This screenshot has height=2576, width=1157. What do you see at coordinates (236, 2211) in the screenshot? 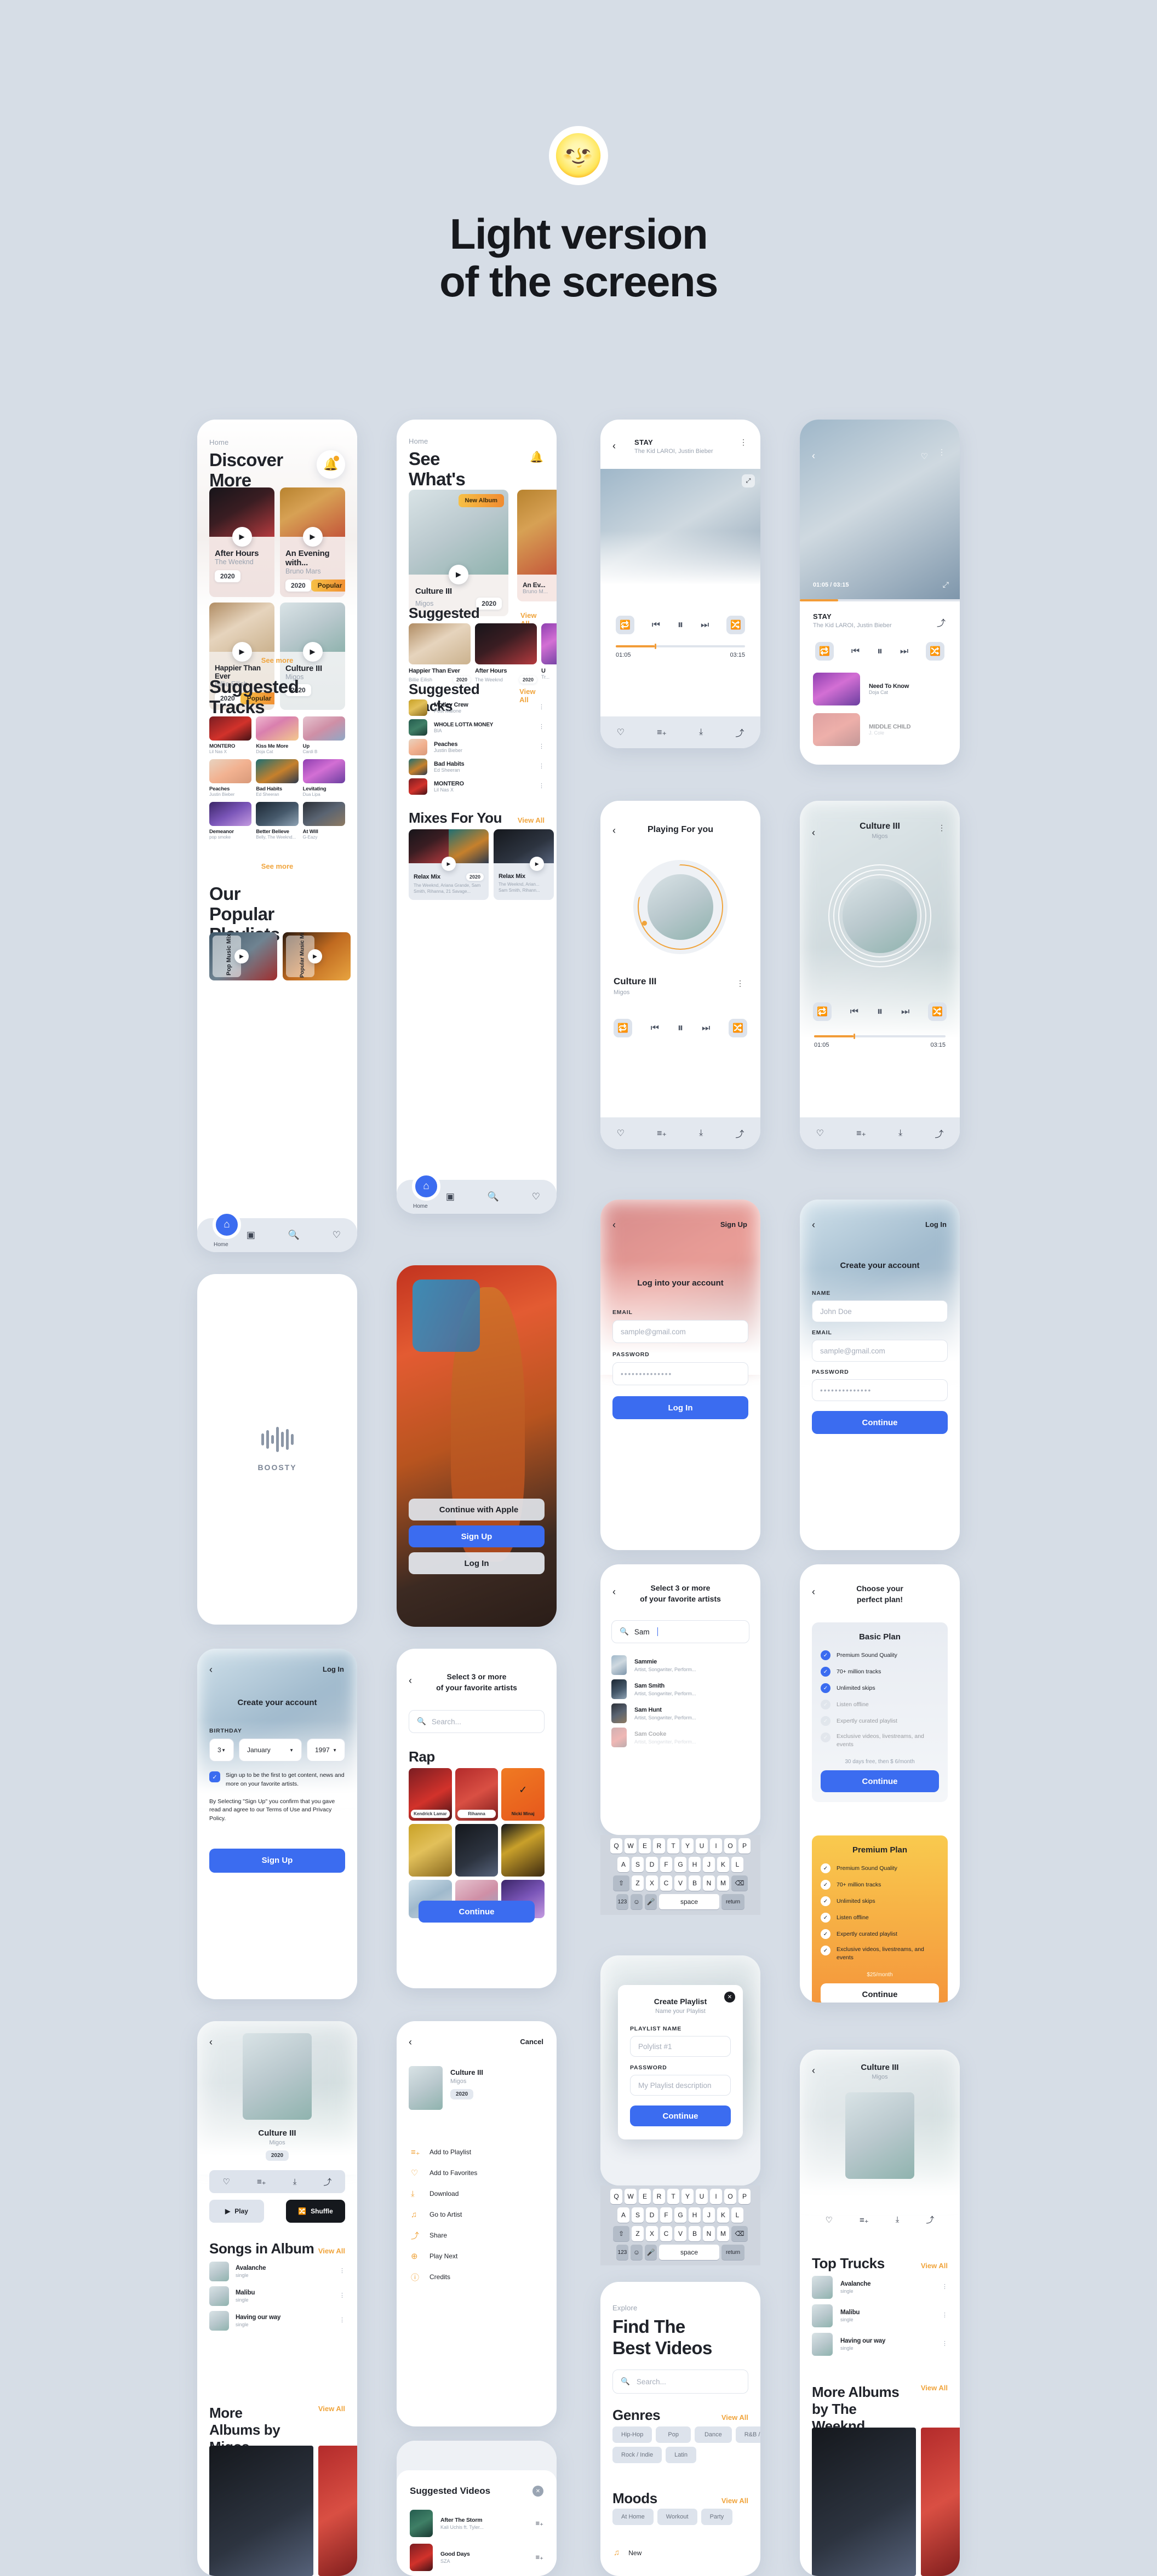
I see `play-button: ▶ Play` at bounding box center [236, 2211].